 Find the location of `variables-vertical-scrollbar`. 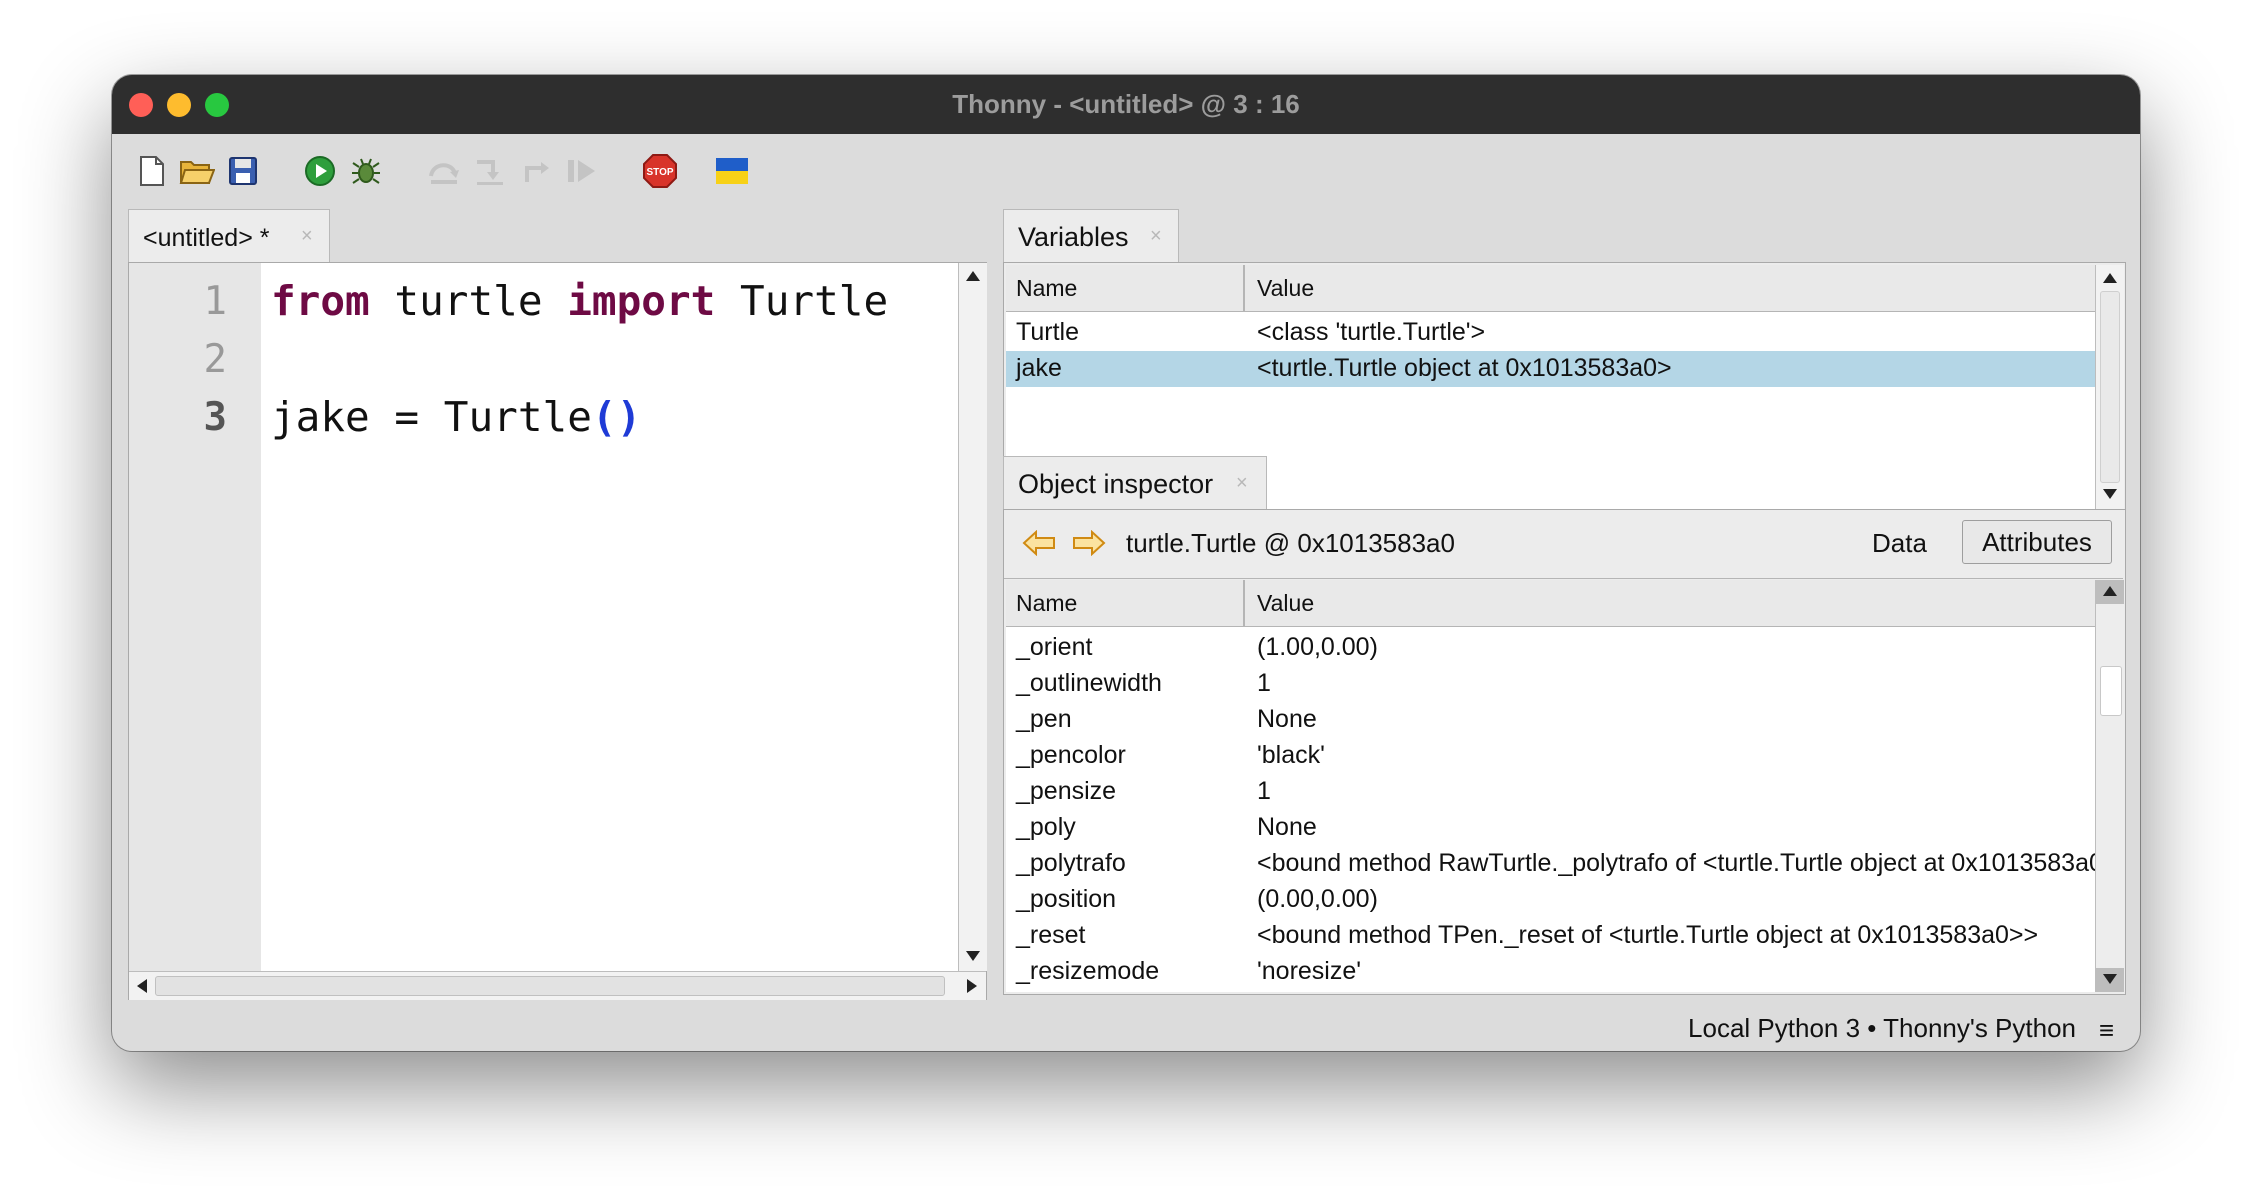

variables-vertical-scrollbar is located at coordinates (2109, 387).